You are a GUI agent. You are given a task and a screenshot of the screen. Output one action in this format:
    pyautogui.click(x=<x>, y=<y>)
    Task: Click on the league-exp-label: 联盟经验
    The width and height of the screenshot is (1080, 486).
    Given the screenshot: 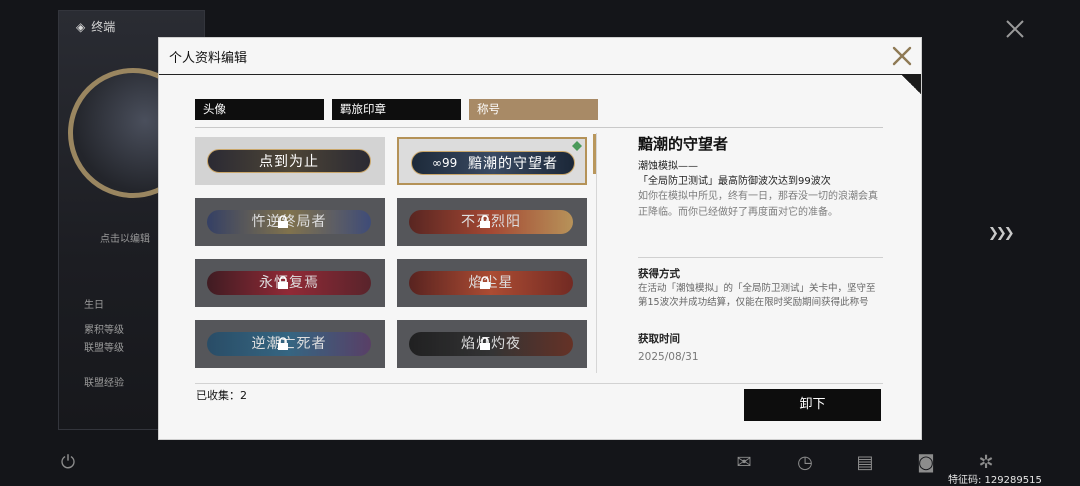 What is the action you would take?
    pyautogui.click(x=104, y=383)
    